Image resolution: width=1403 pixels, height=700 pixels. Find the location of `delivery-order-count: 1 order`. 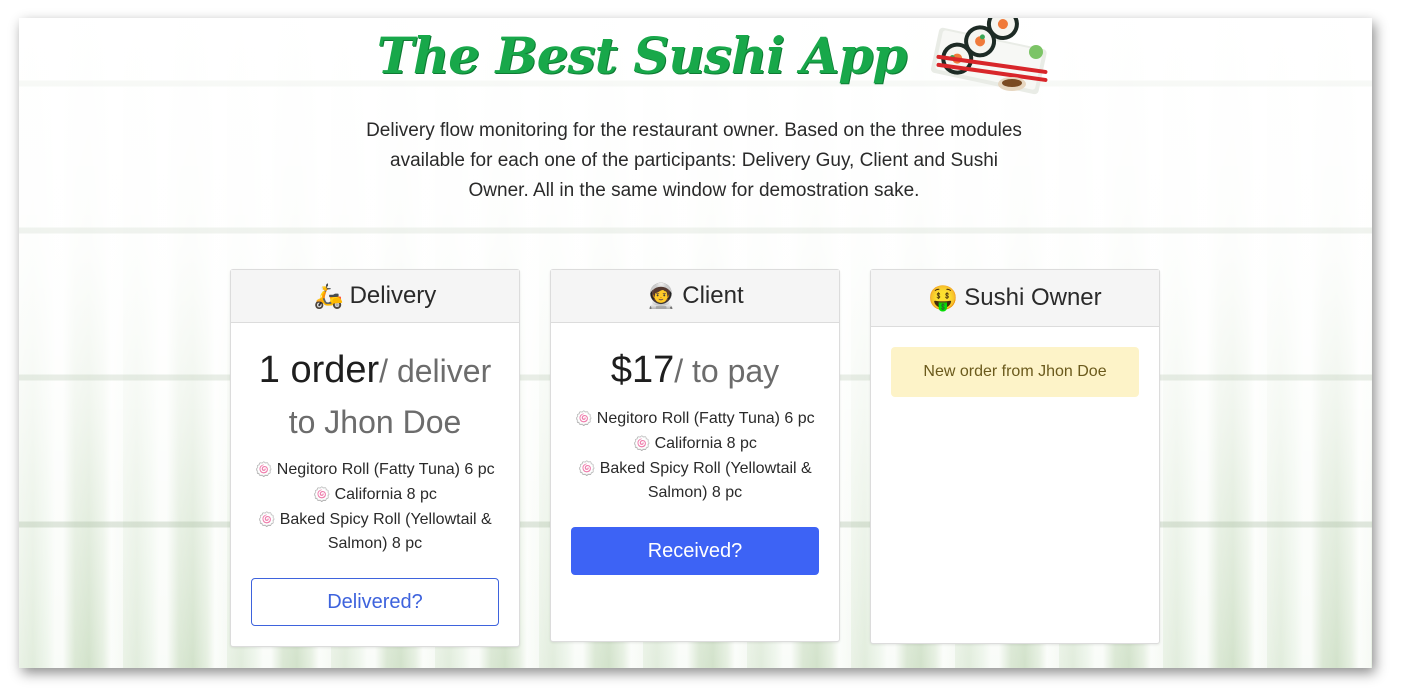

delivery-order-count: 1 order is located at coordinates (319, 370).